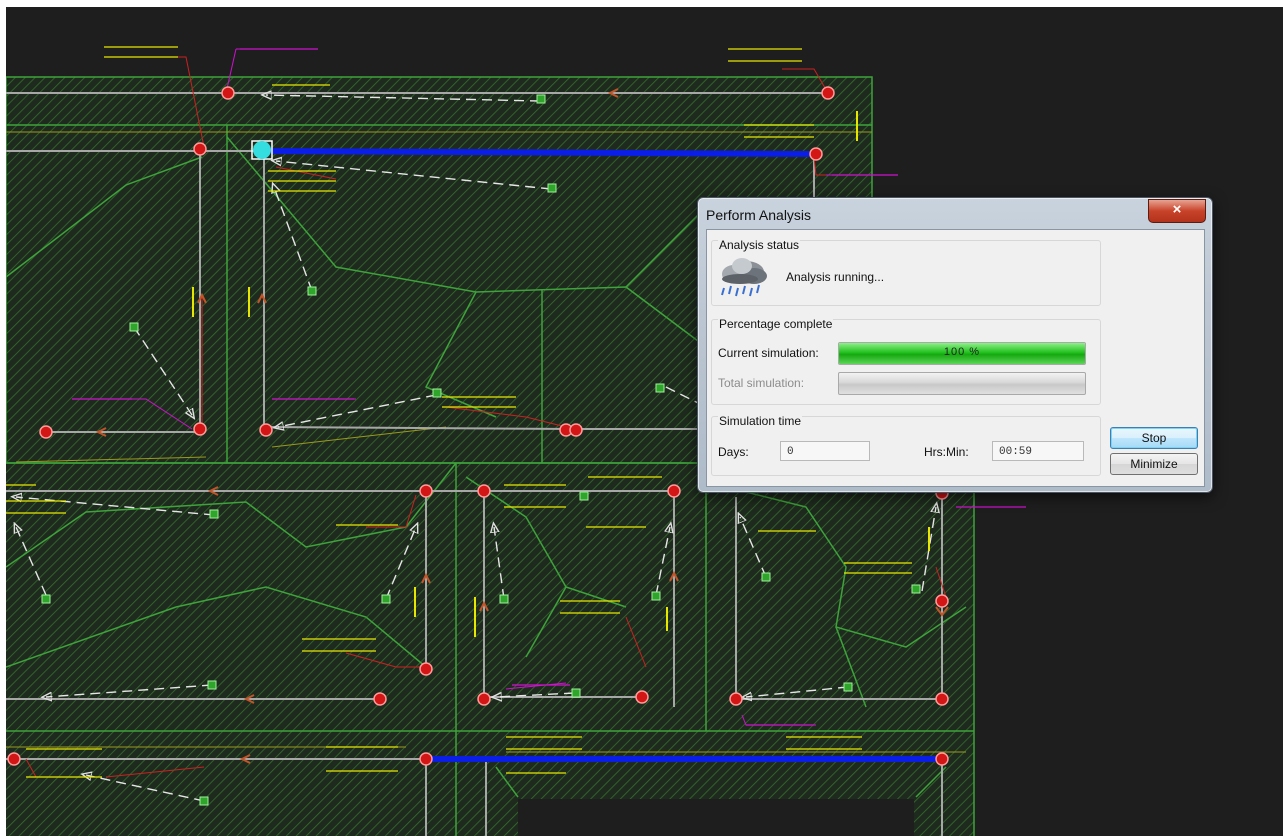  What do you see at coordinates (1177, 211) in the screenshot?
I see `close-button: ×` at bounding box center [1177, 211].